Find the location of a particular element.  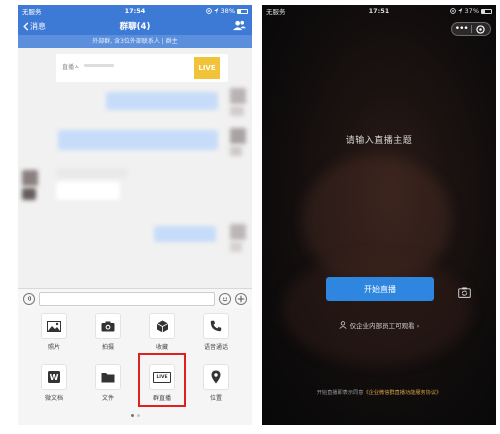

status-bar: 无服务 17:54 38% is located at coordinates (135, 11).